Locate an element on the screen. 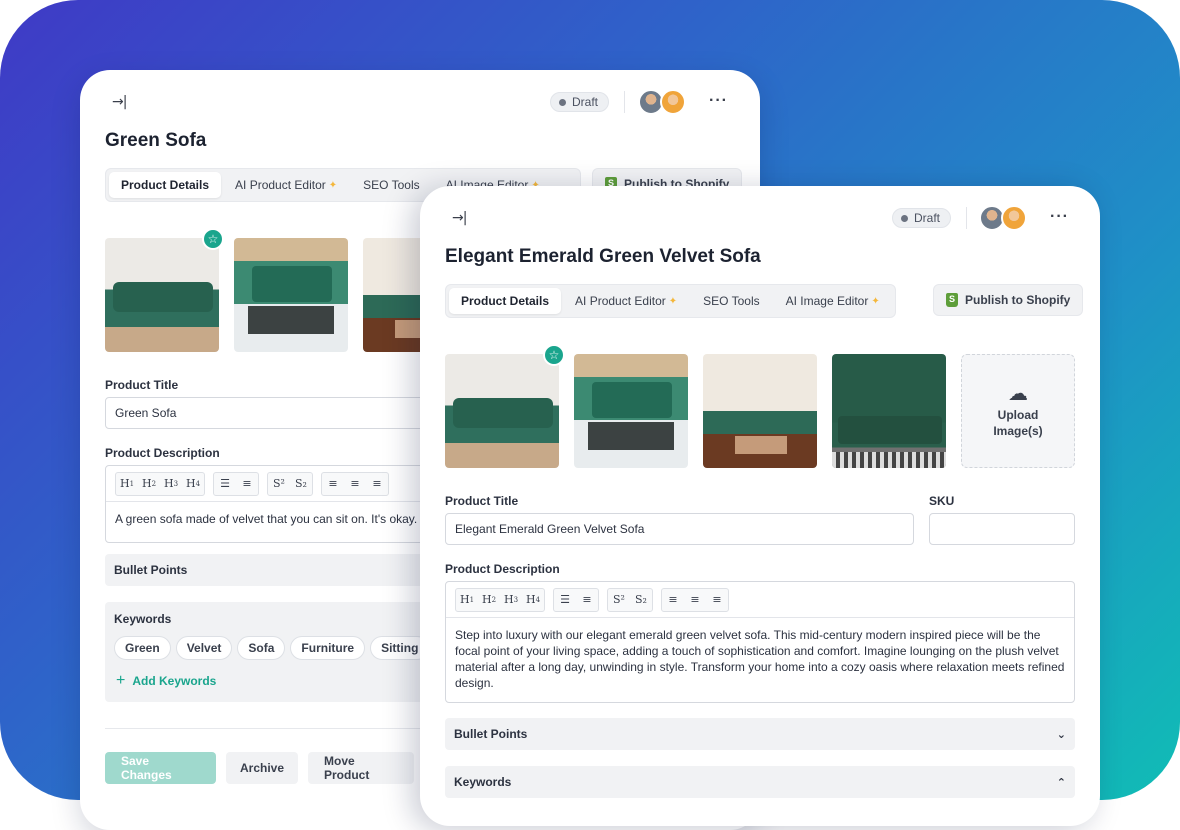 The image size is (1180, 830). tab-ai-image-editor: AI Image Editor ✦ is located at coordinates (833, 301).